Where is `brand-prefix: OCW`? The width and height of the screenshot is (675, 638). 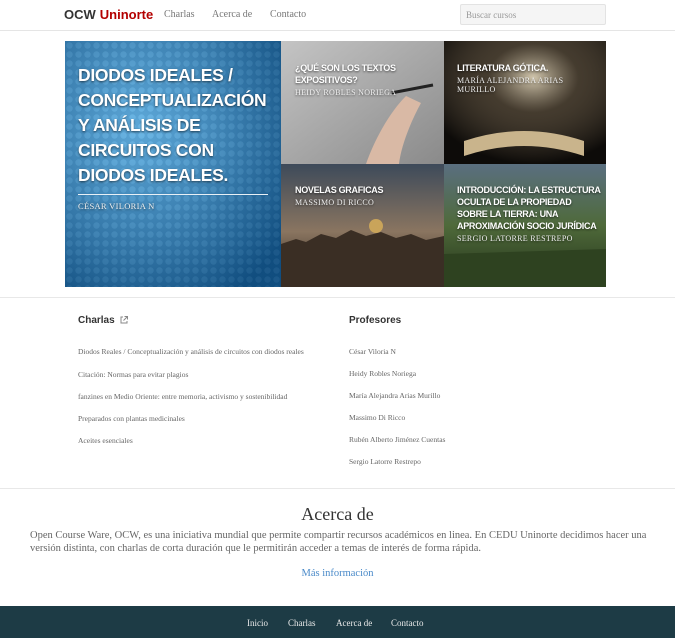 brand-prefix: OCW is located at coordinates (80, 14).